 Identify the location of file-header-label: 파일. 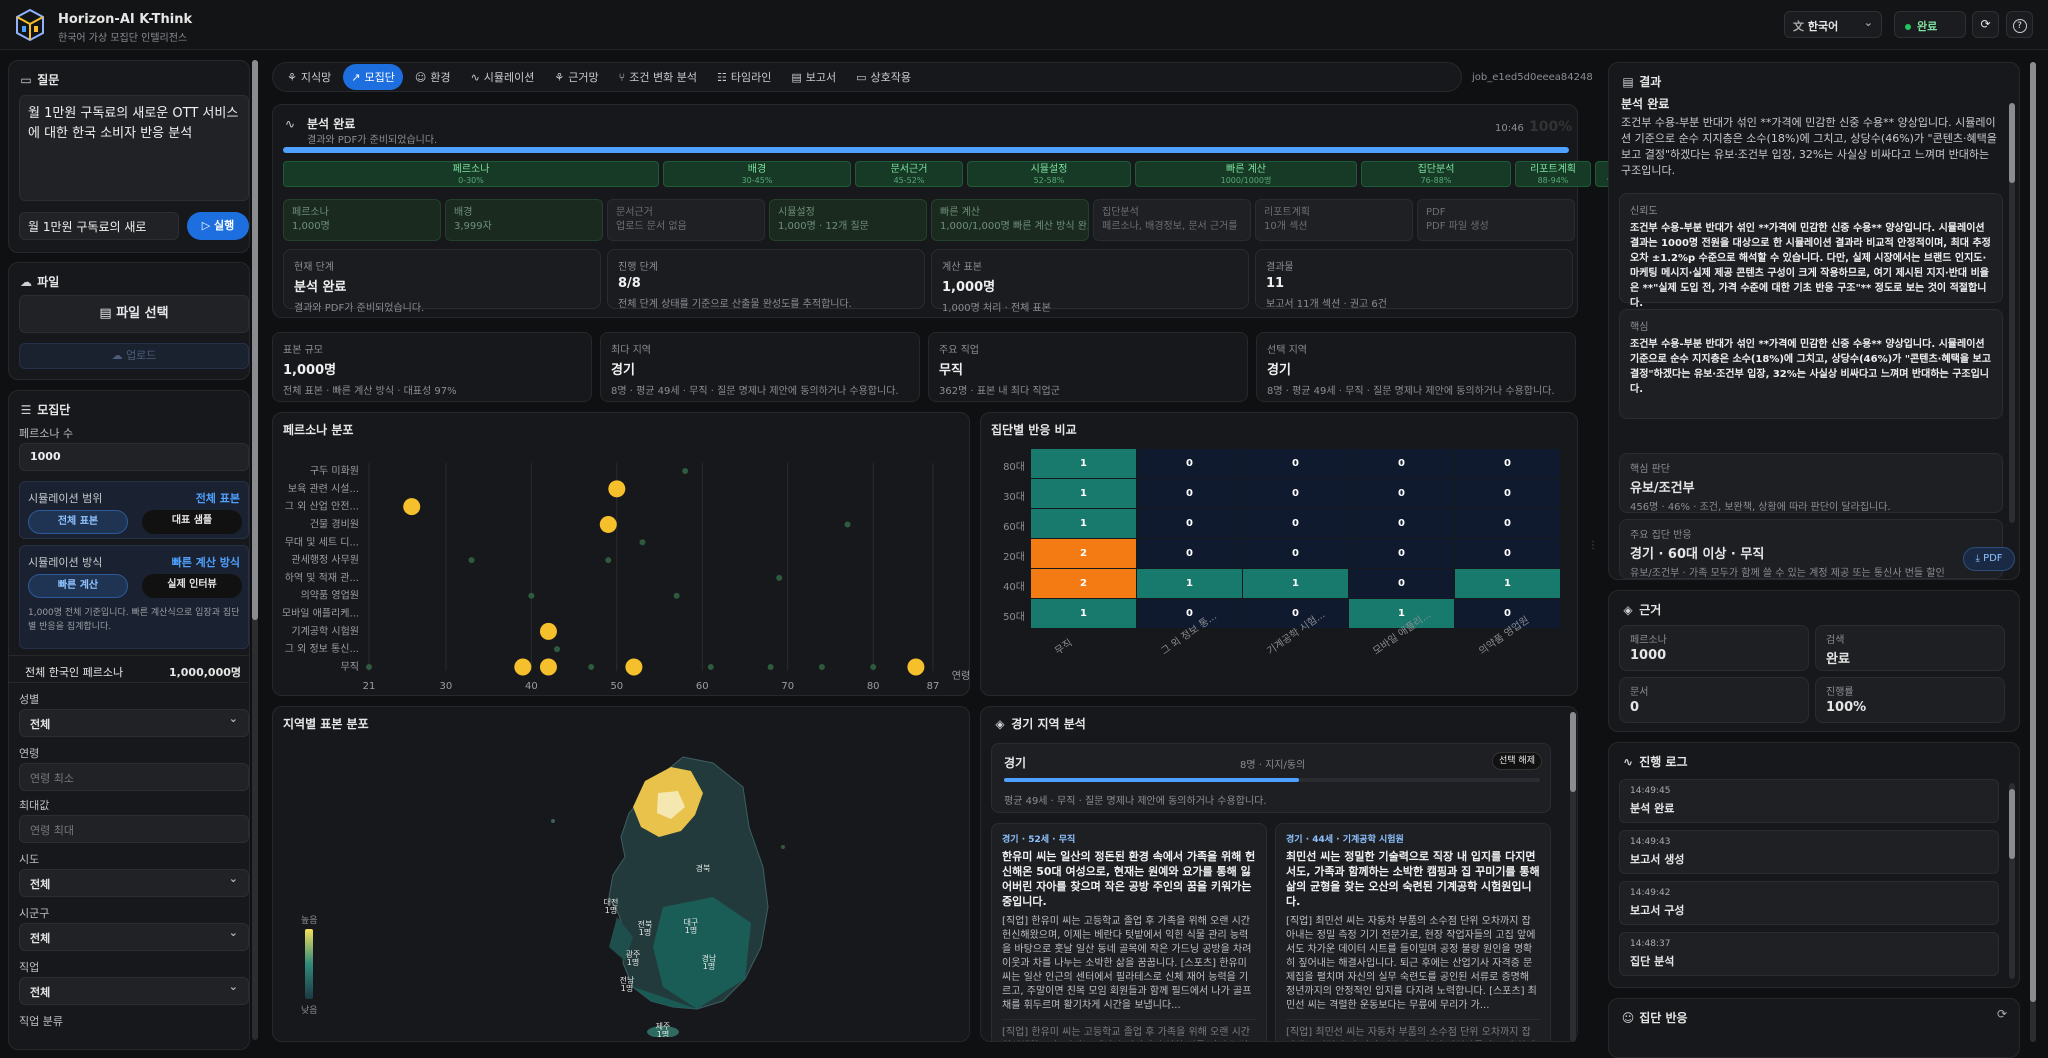
(48, 282).